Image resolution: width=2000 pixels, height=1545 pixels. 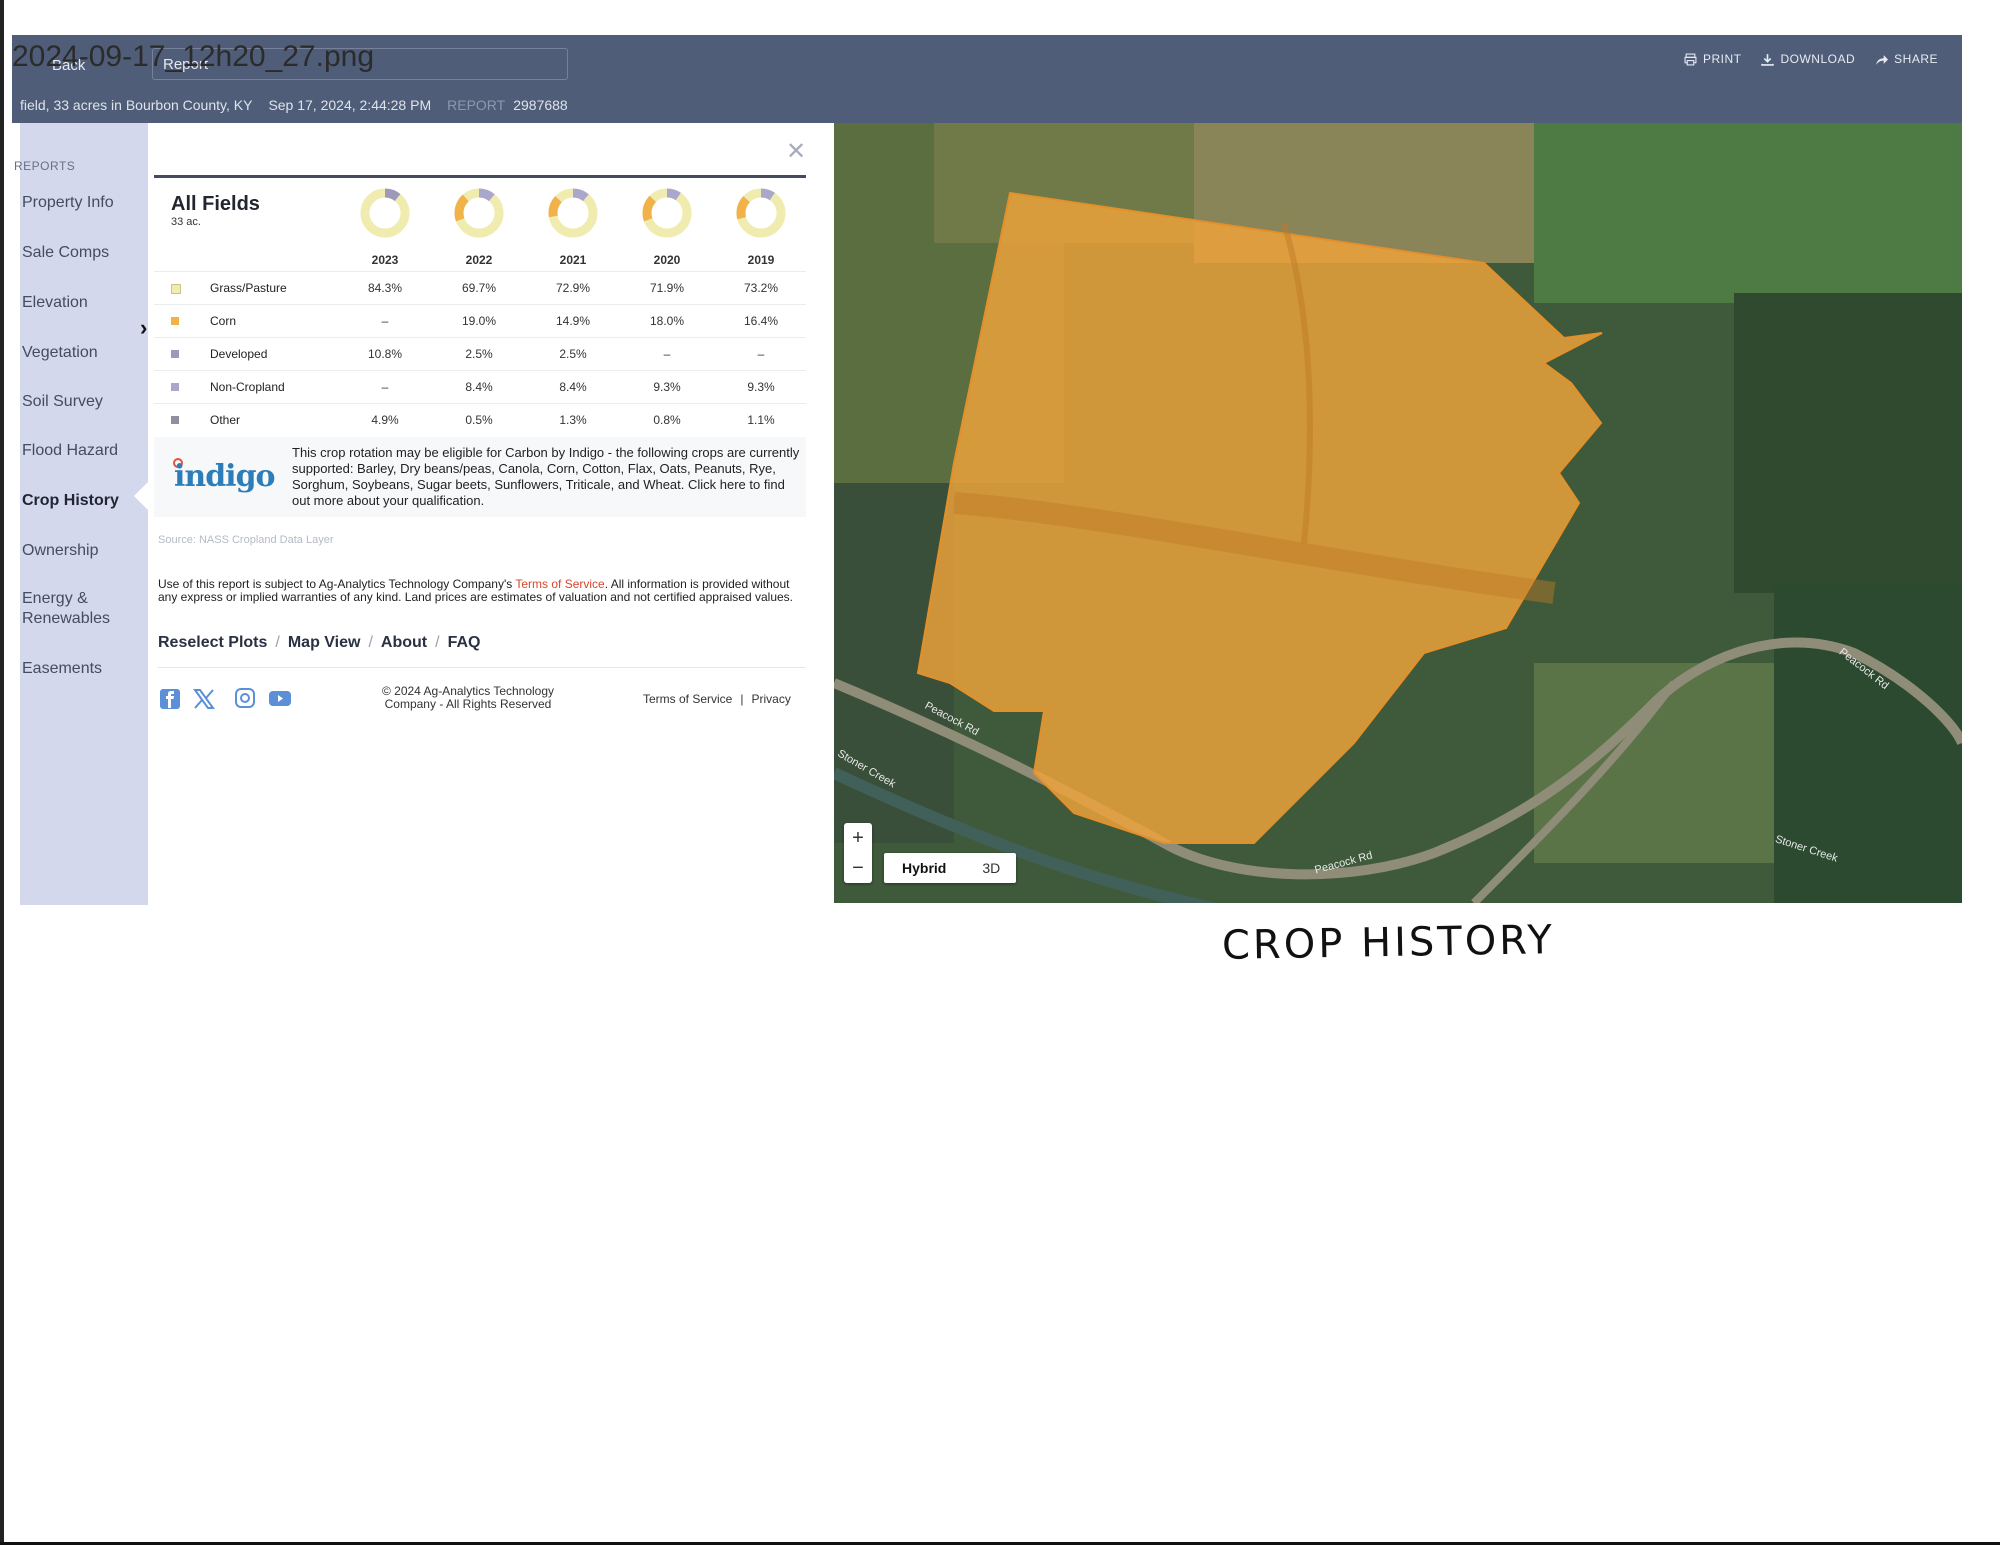 What do you see at coordinates (770, 699) in the screenshot?
I see `privacy-link: Privacy` at bounding box center [770, 699].